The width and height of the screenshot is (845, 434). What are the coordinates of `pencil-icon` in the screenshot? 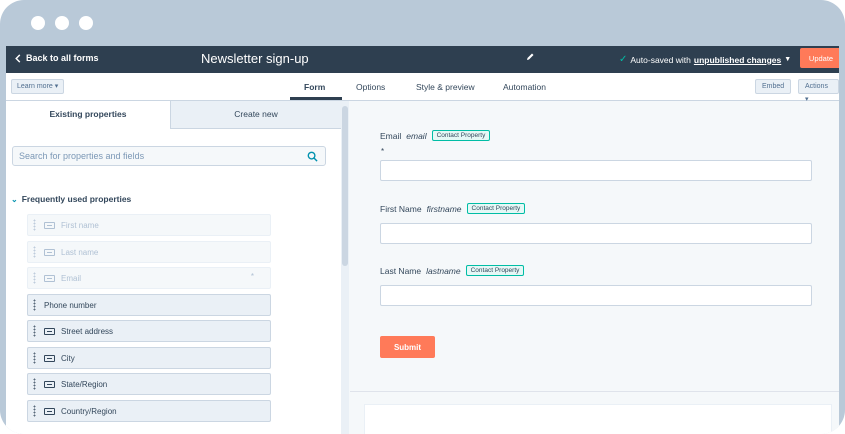 It's located at (530, 57).